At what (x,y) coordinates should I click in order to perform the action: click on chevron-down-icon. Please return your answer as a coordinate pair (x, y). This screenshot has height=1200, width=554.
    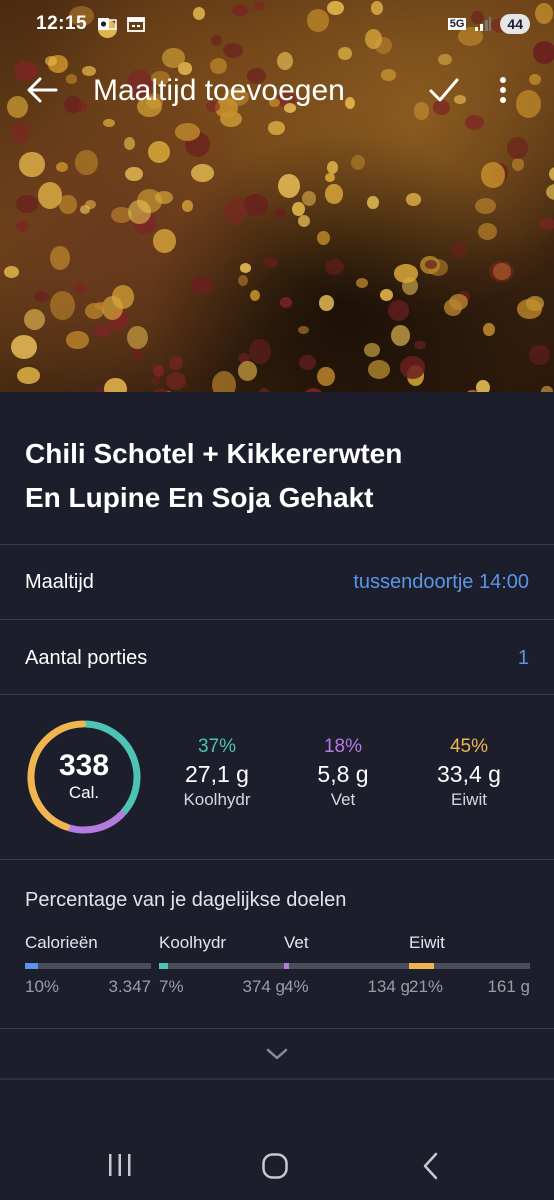
    Looking at the image, I should click on (277, 1054).